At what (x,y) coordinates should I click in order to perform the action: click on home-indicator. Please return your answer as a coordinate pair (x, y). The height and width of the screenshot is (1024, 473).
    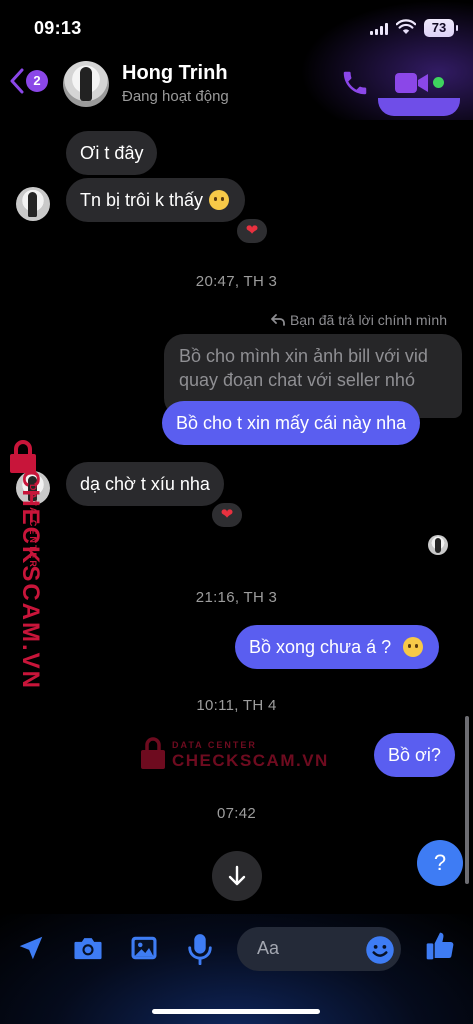
    Looking at the image, I should click on (236, 1011).